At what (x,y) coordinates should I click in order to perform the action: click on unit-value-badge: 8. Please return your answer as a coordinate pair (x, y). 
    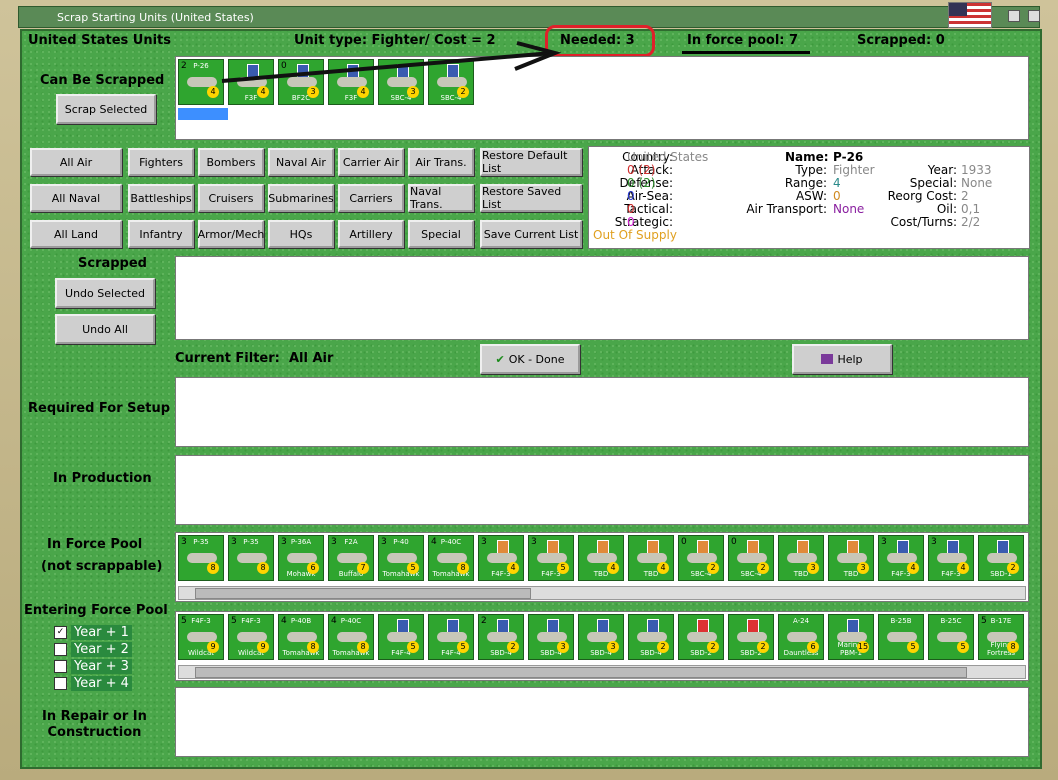
    Looking at the image, I should click on (363, 647).